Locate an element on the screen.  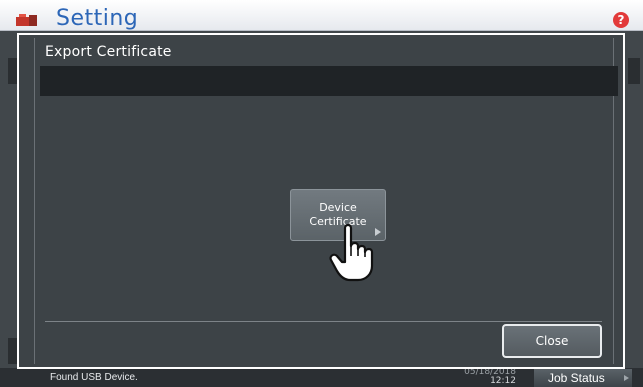
job-status-button: Job Status is located at coordinates (583, 378).